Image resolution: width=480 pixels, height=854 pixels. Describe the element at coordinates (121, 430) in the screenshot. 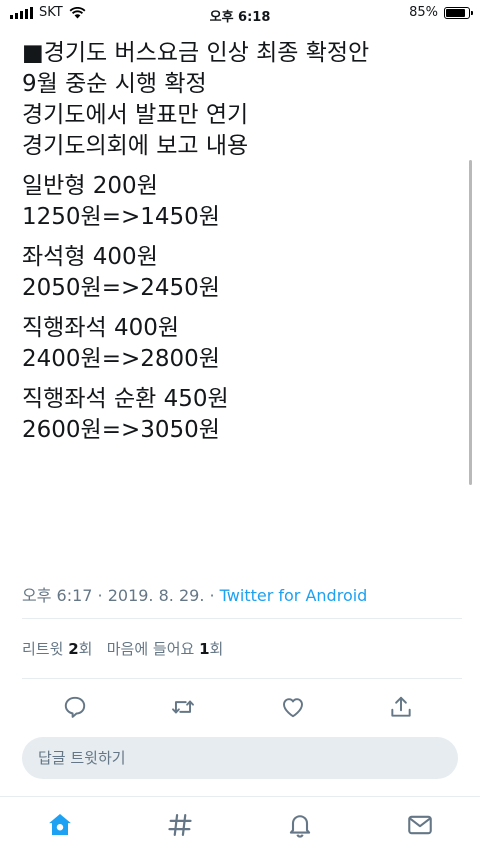

I see `tweet-line: 2600원=>3050원` at that location.